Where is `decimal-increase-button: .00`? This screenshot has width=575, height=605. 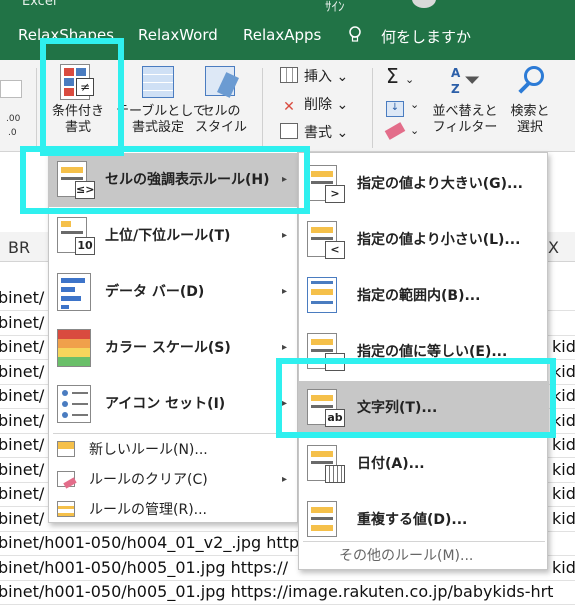 decimal-increase-button: .00 is located at coordinates (13, 119).